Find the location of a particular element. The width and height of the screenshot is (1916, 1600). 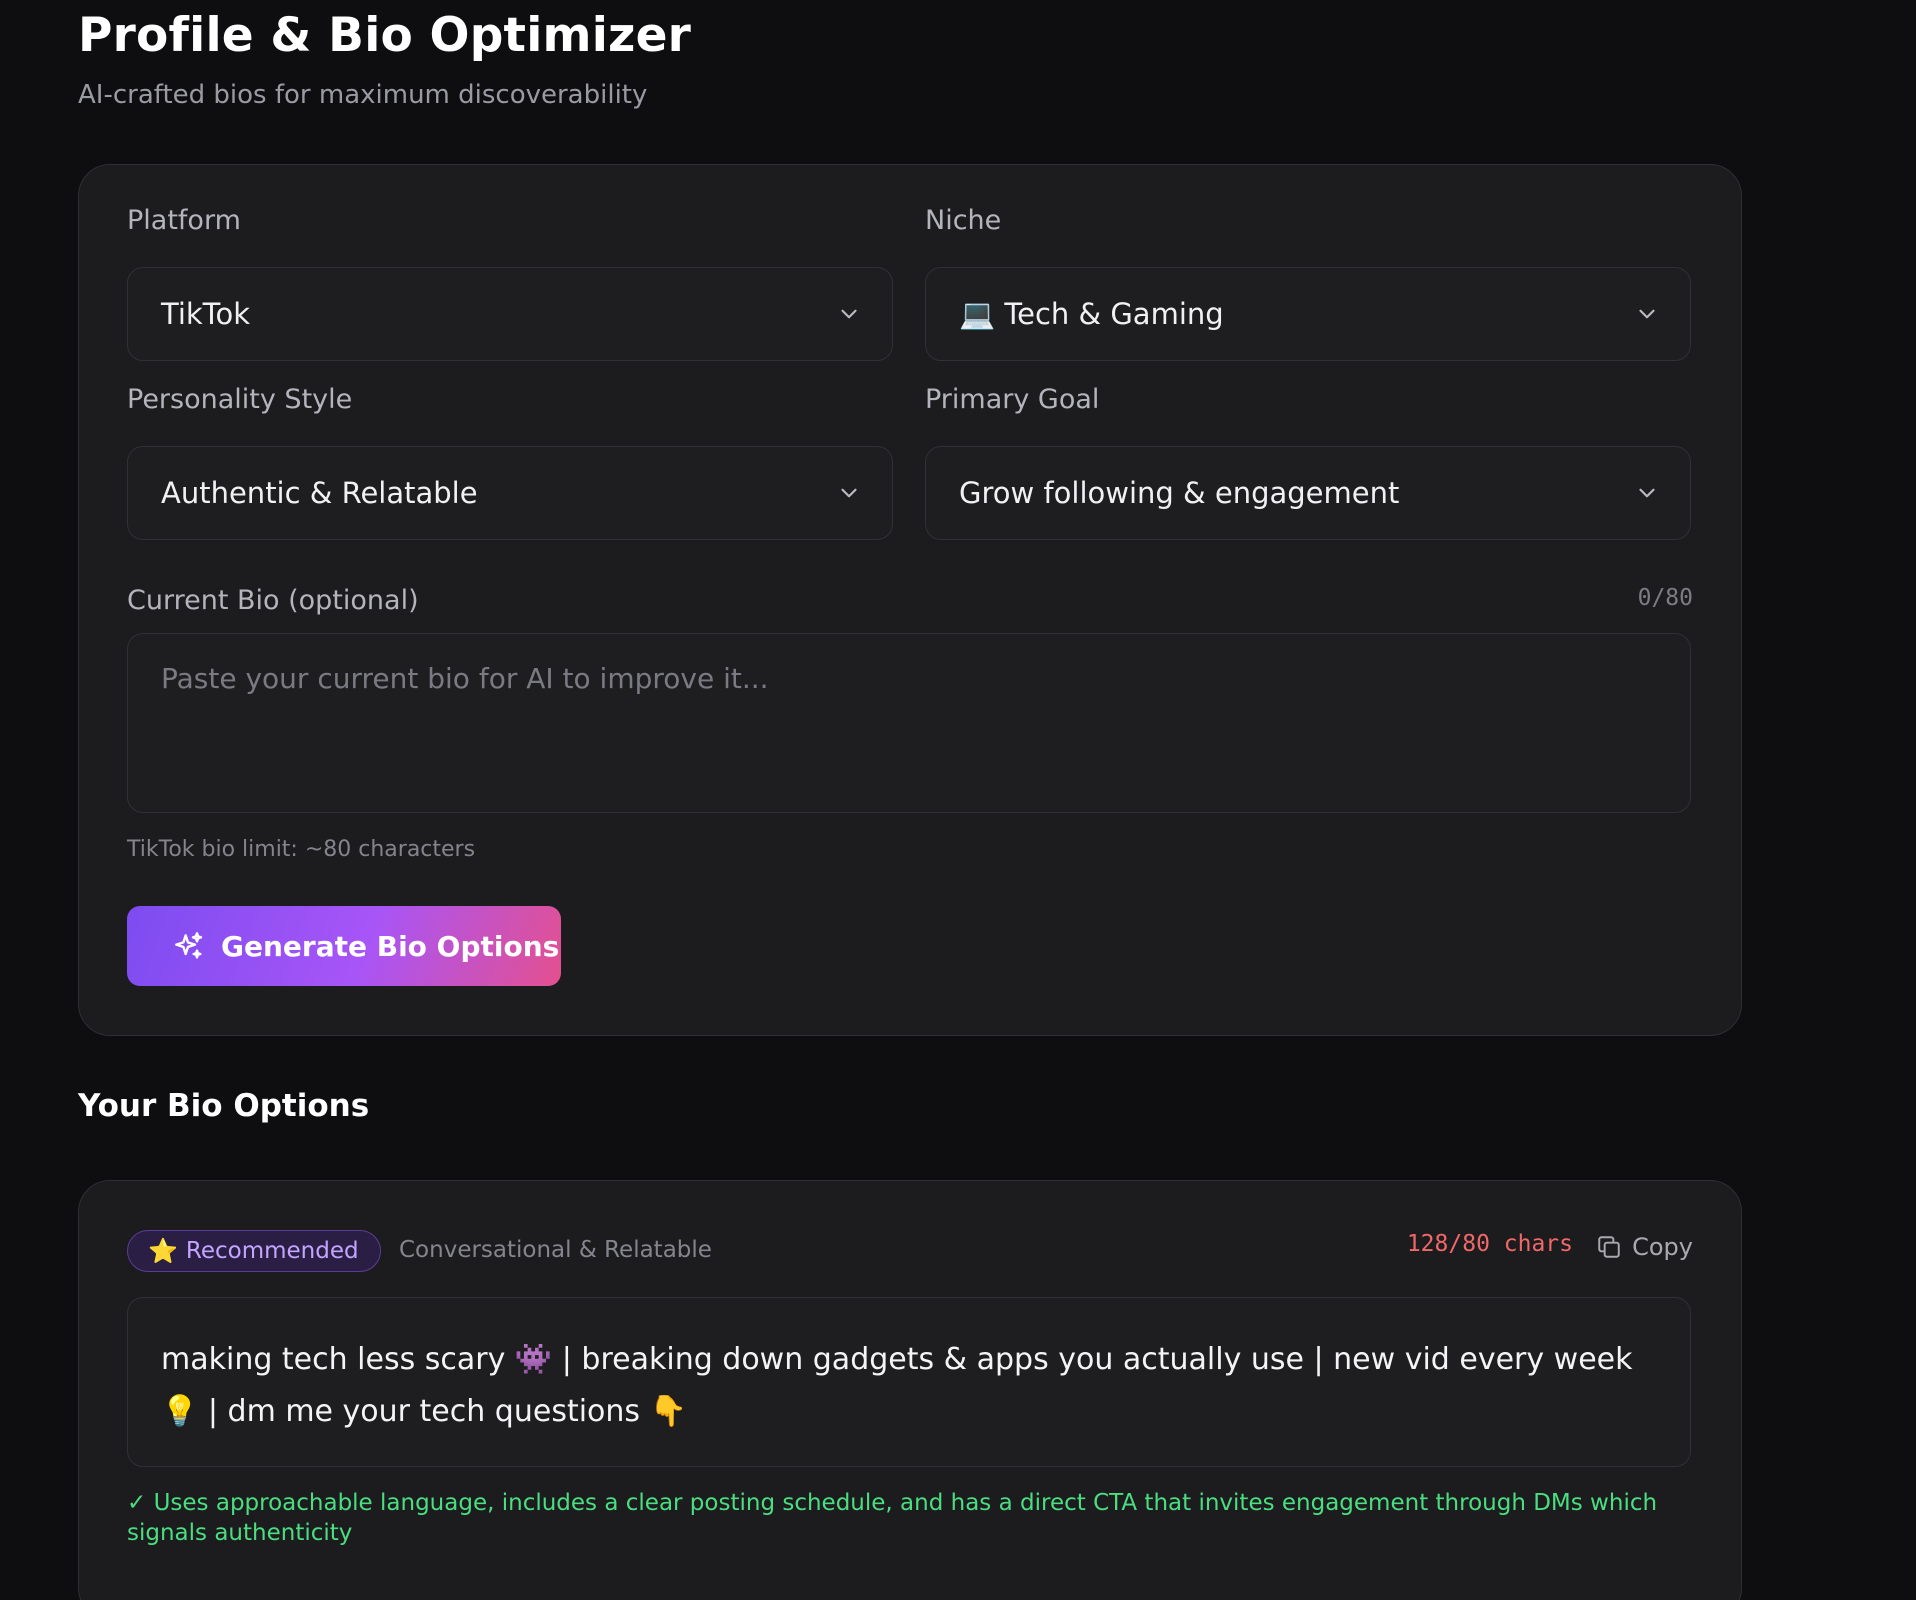

bio-char-count: 128/80 chars is located at coordinates (1489, 1244).